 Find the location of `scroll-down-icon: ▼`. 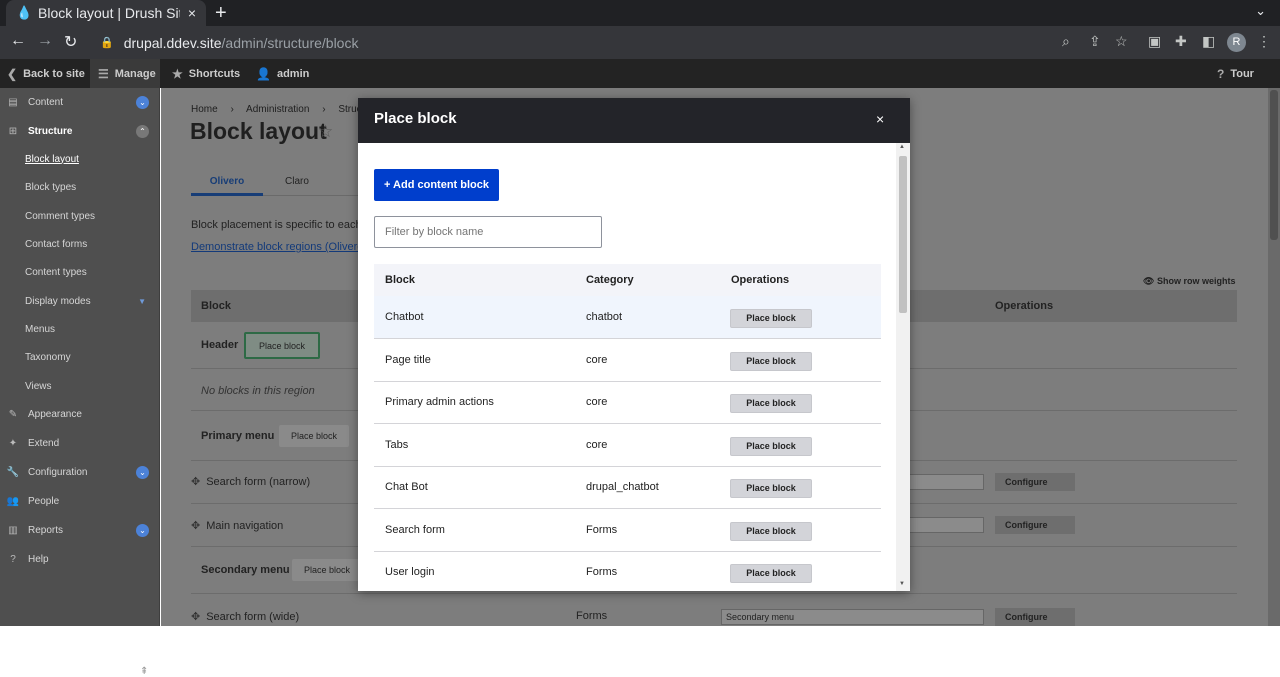

scroll-down-icon: ▼ is located at coordinates (902, 584).